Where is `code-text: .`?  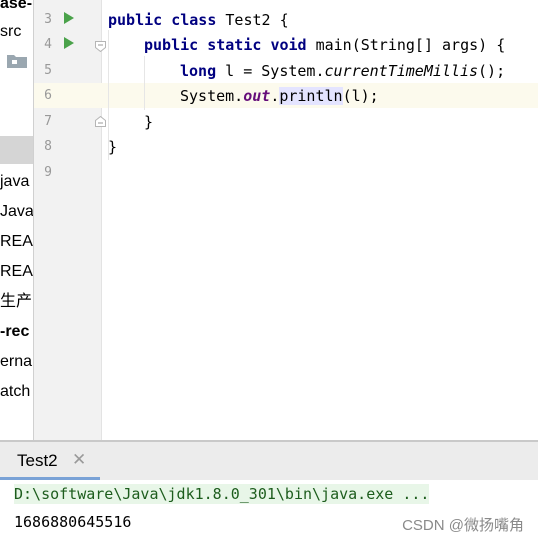 code-text: . is located at coordinates (275, 96).